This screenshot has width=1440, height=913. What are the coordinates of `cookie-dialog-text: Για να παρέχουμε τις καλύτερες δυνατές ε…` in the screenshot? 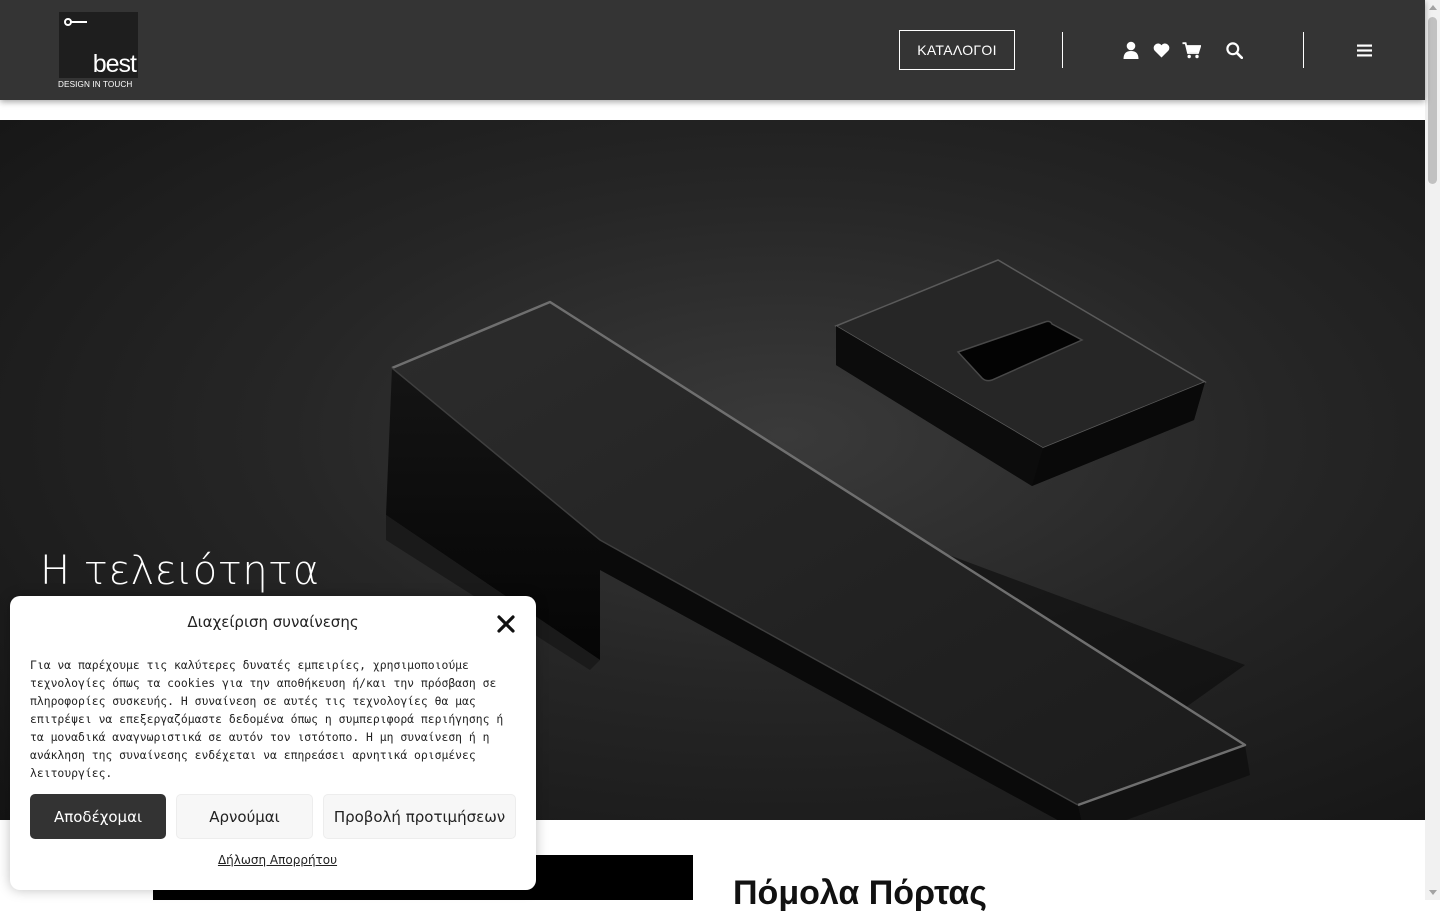 It's located at (267, 719).